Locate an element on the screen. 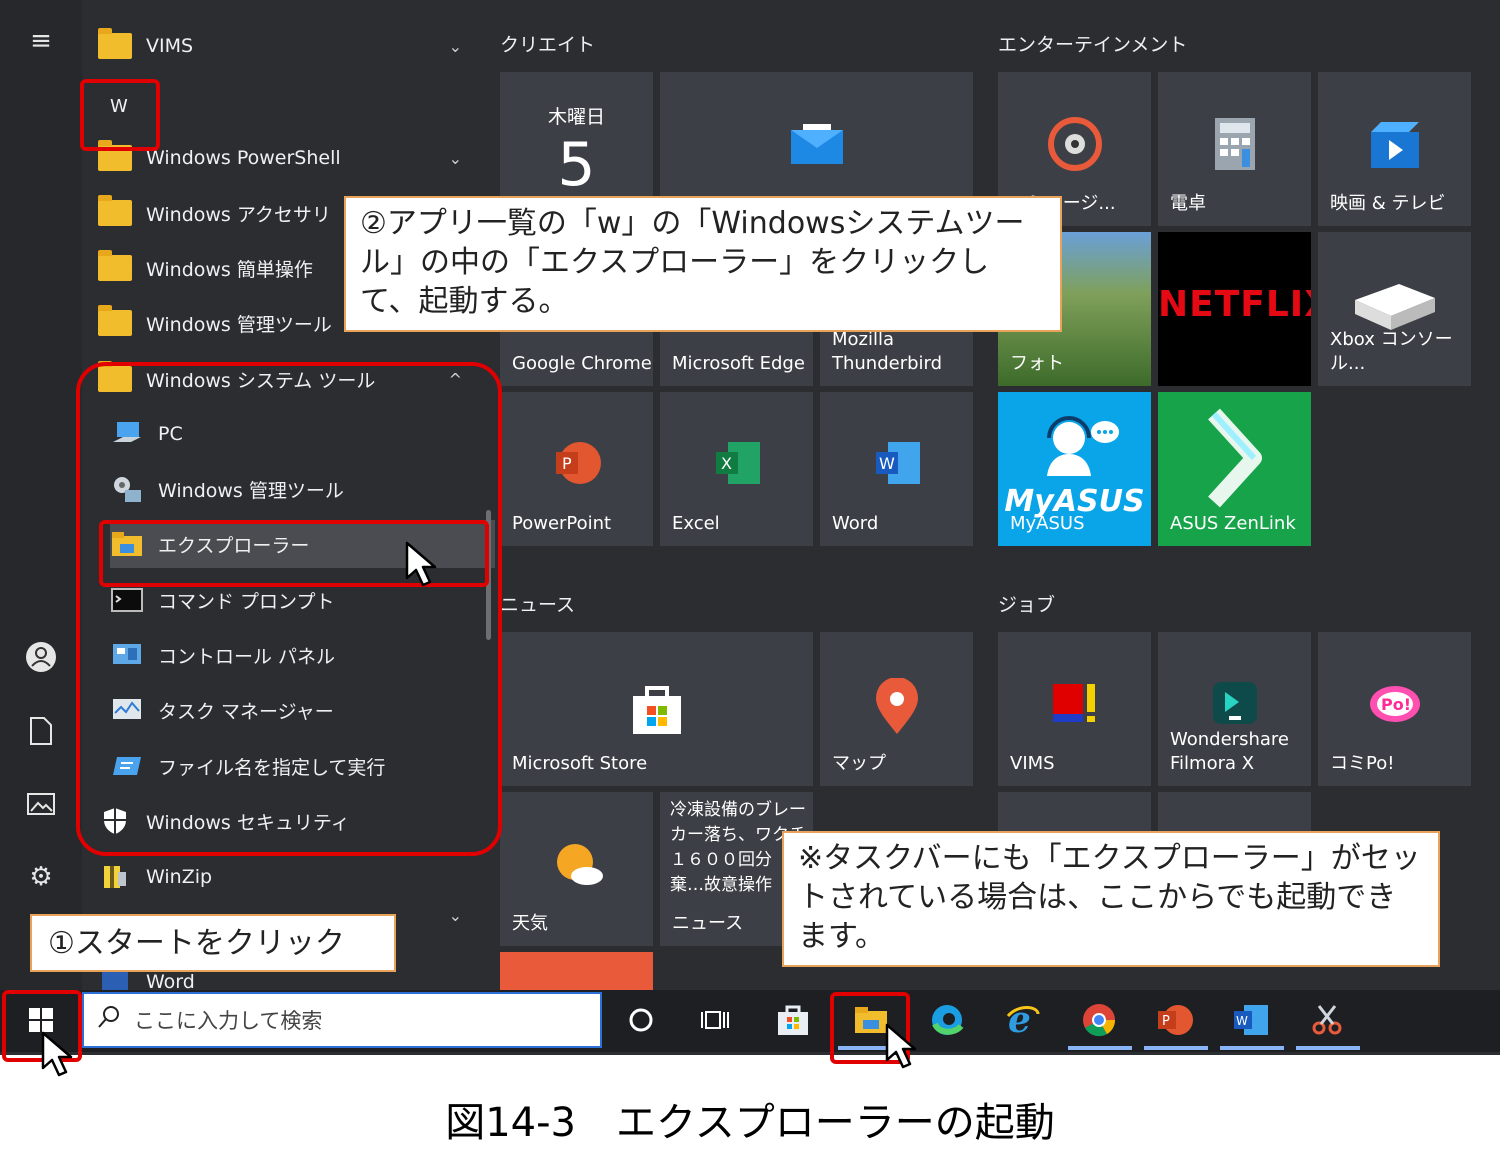 Image resolution: width=1500 pixels, height=1168 pixels. tile-calculator: 電卓 is located at coordinates (1234, 149).